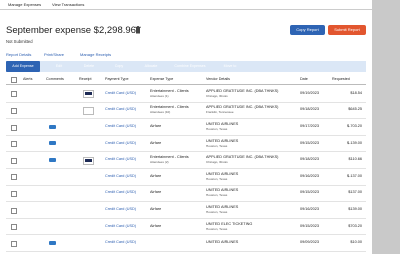 The width and height of the screenshot is (400, 254). Describe the element at coordinates (95, 54) in the screenshot. I see `manage-receipts-menu: Manage Receipts` at that location.